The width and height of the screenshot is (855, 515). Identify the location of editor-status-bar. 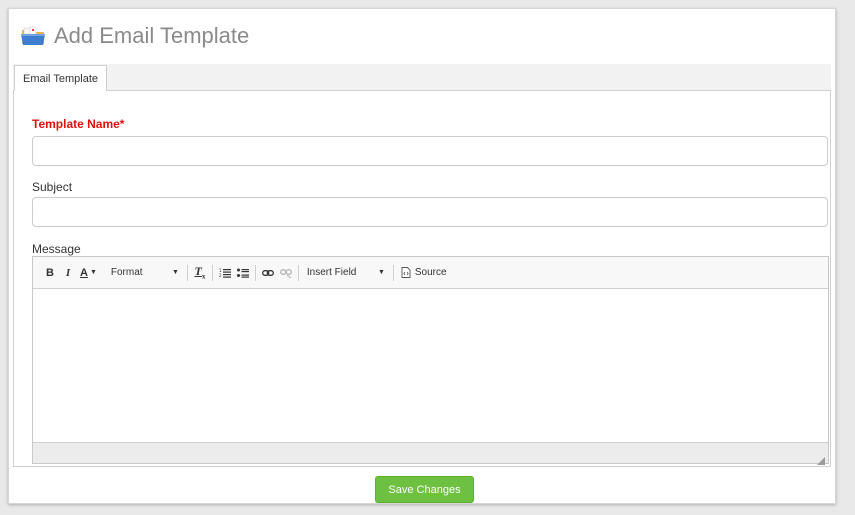
(430, 453).